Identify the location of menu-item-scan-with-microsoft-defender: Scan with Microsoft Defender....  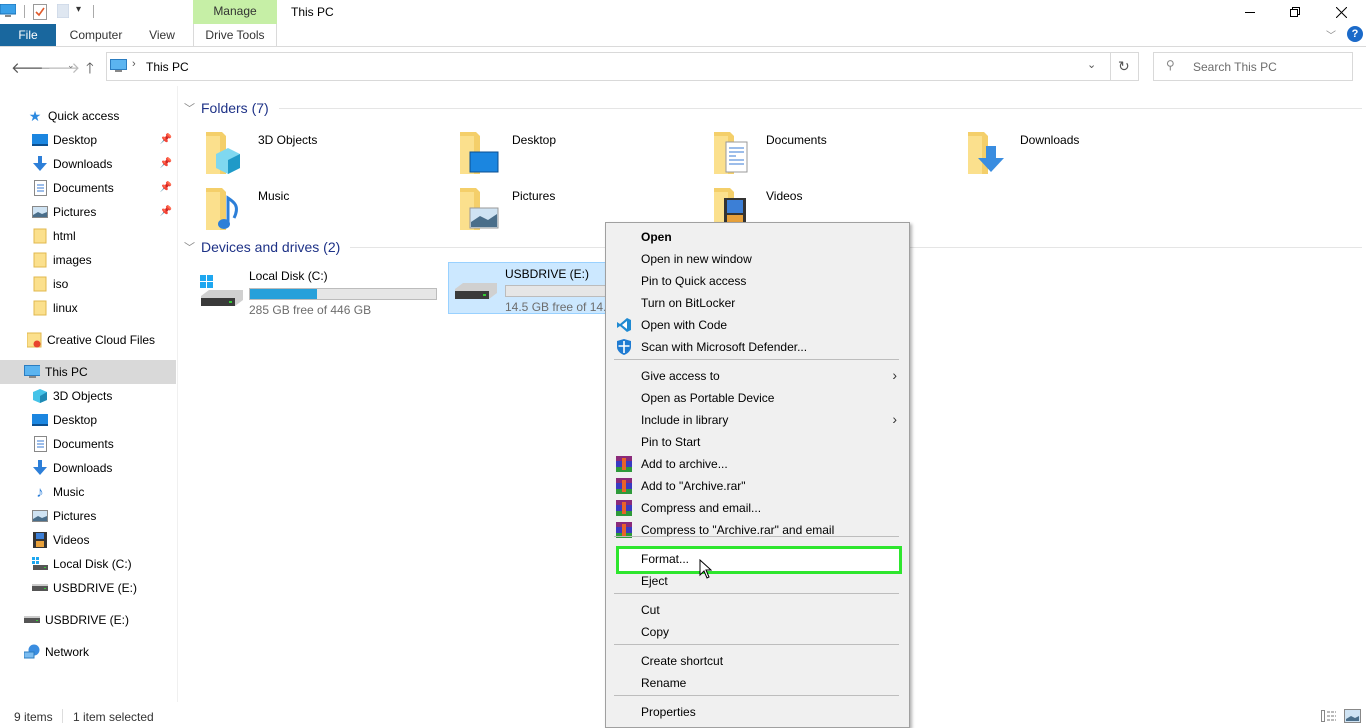
(757, 347).